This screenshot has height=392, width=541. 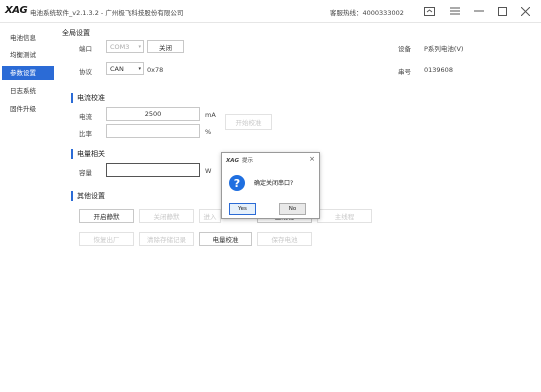 What do you see at coordinates (166, 216) in the screenshot?
I see `disable-silent-button: 关闭静默` at bounding box center [166, 216].